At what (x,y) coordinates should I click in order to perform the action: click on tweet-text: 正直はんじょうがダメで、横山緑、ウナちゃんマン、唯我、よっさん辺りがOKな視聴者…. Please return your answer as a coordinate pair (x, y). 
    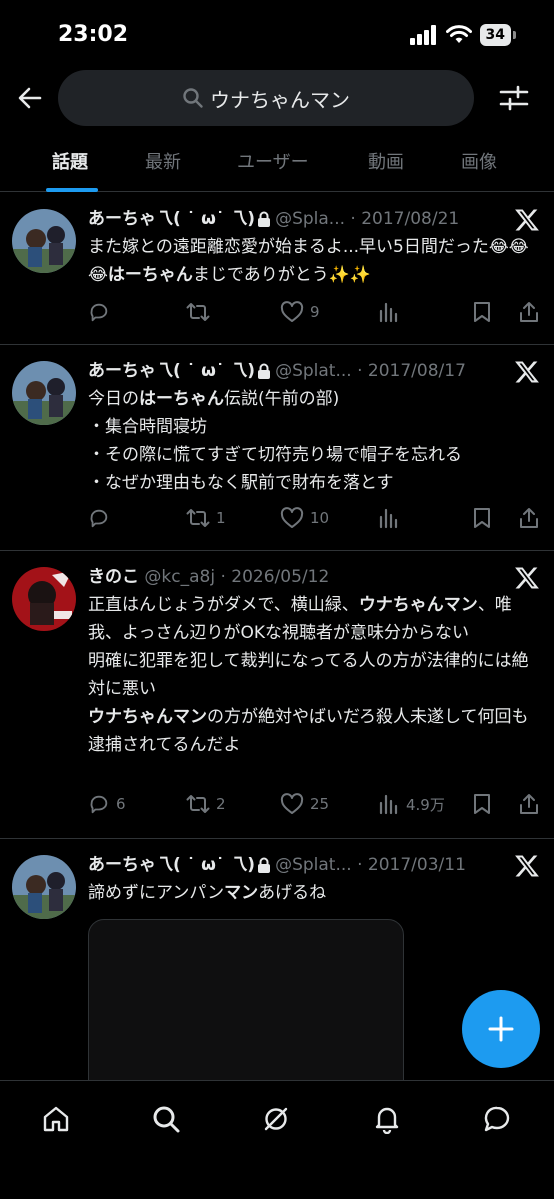
    Looking at the image, I should click on (313, 675).